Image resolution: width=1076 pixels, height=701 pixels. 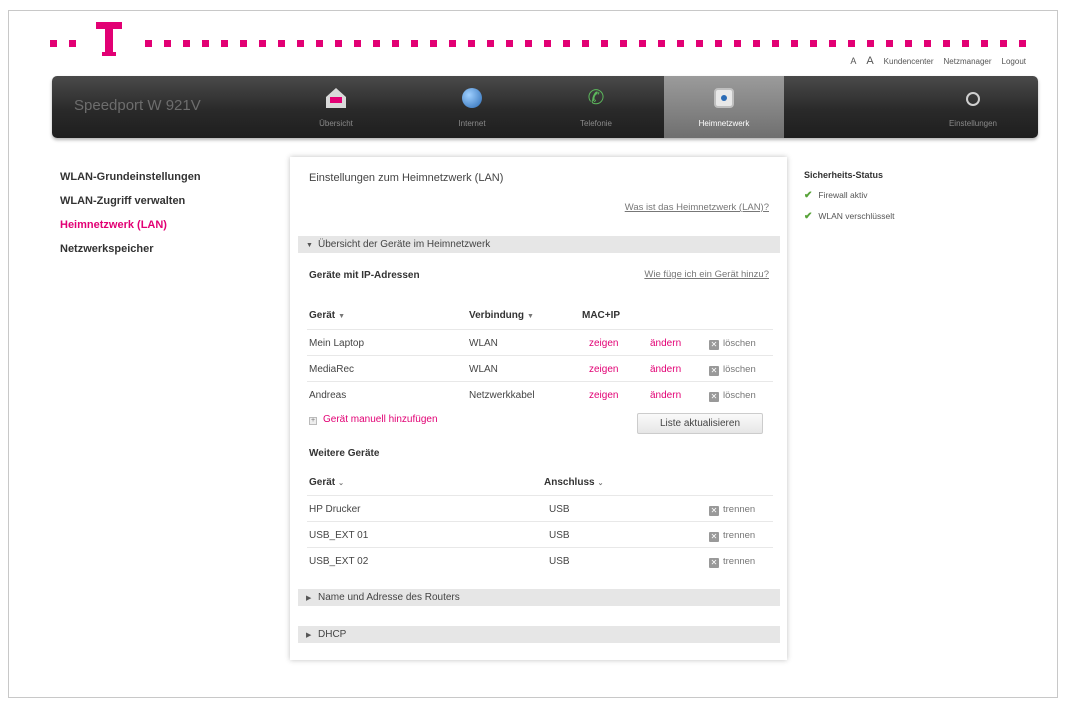 What do you see at coordinates (540, 368) in the screenshot?
I see `table-row: MediaRec WLAN zeigen ändern ✕ löschen` at bounding box center [540, 368].